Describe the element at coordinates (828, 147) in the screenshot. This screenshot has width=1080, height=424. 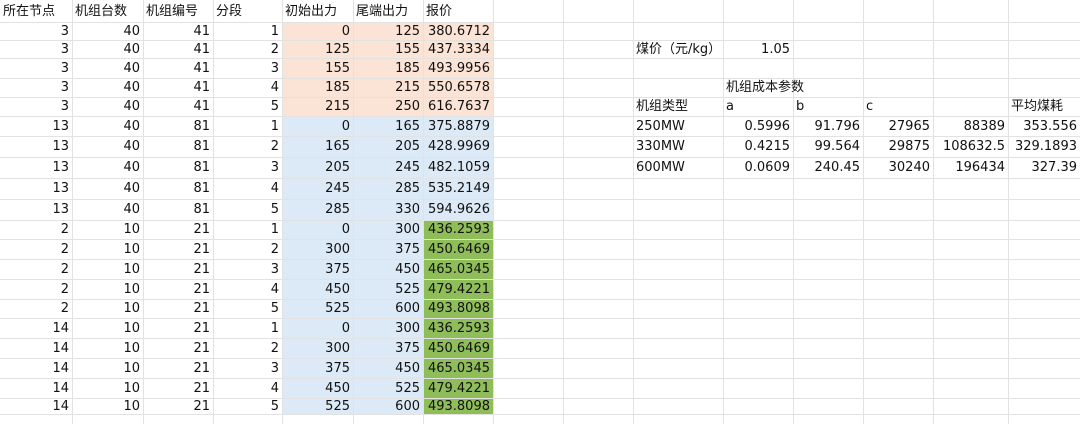
I see `param-cell: 99.564` at that location.